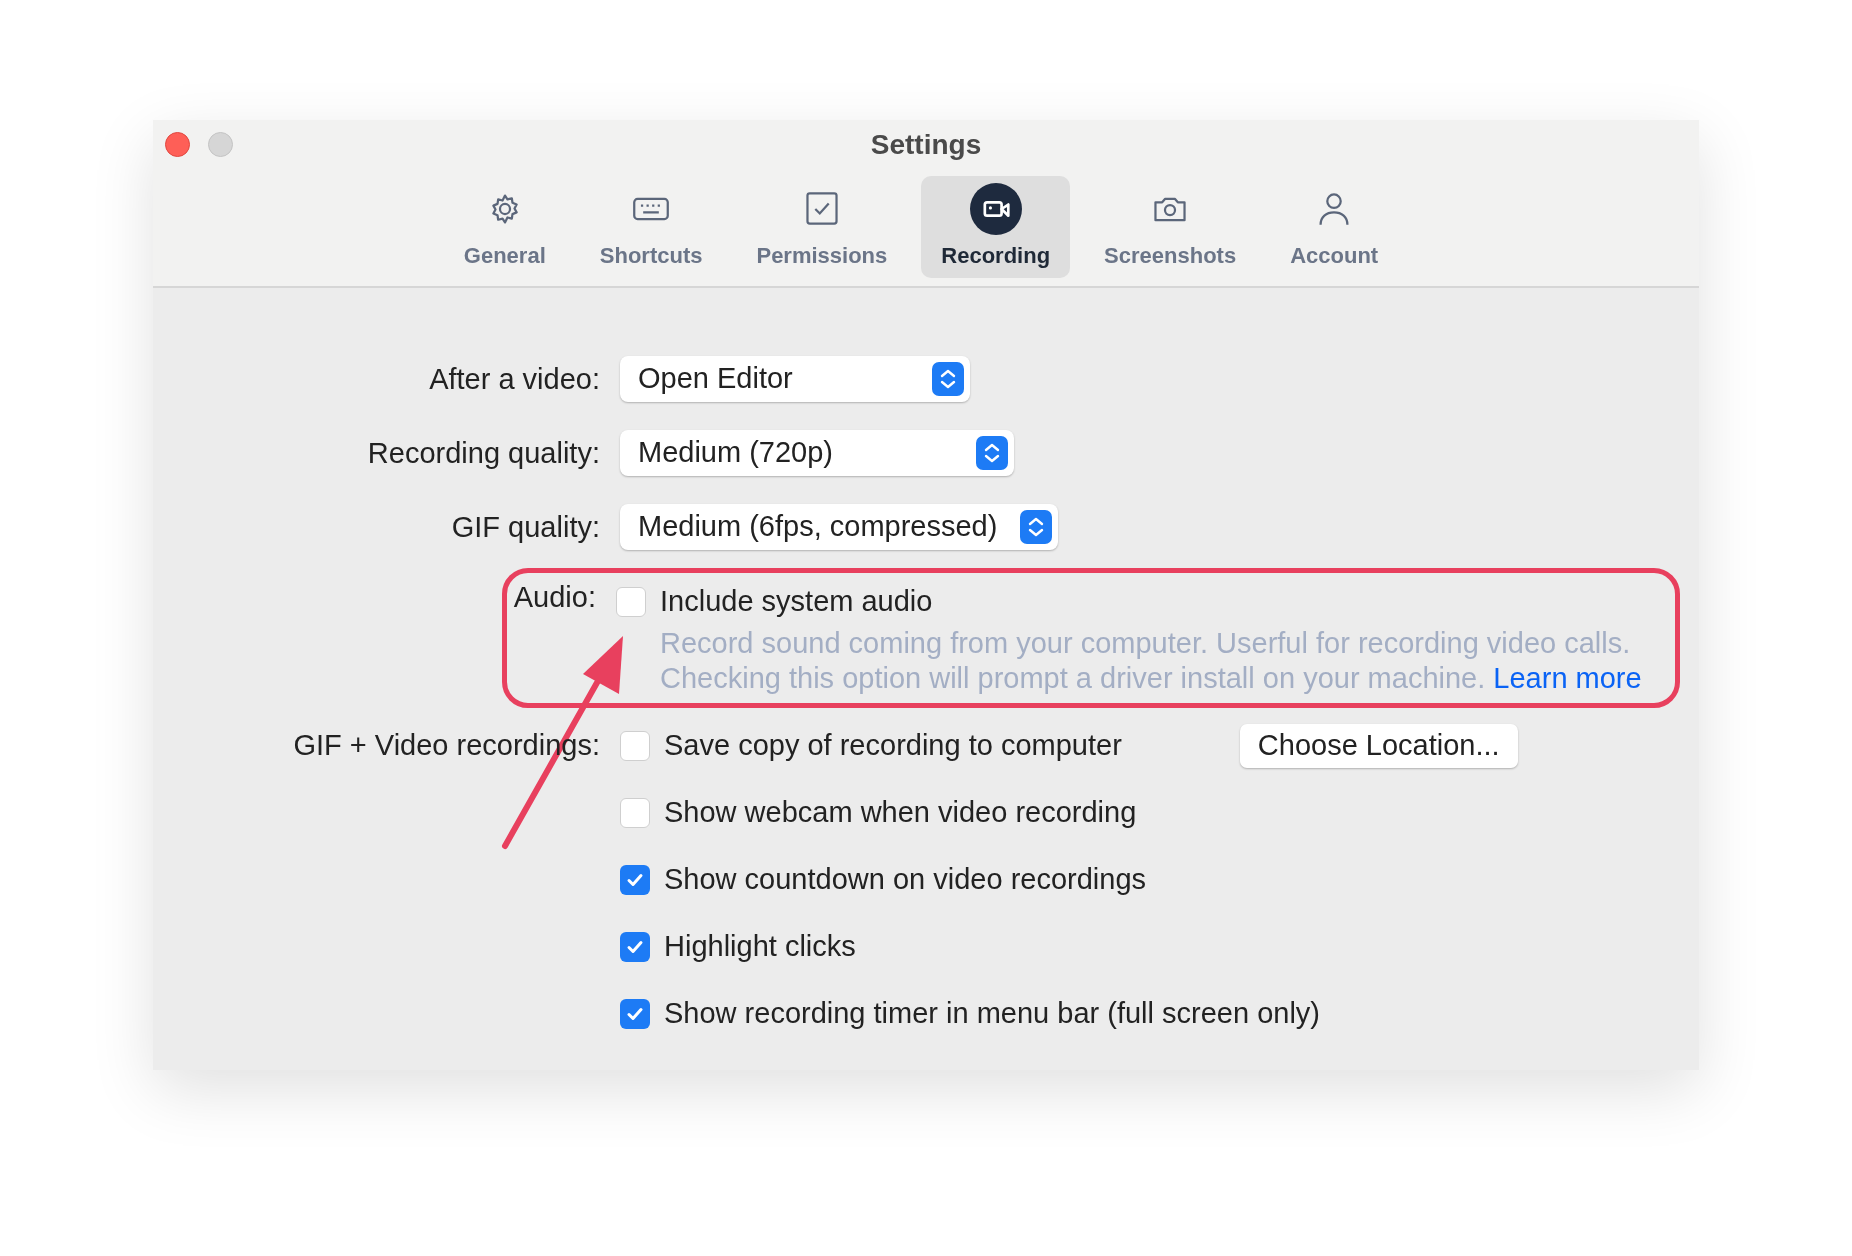  Describe the element at coordinates (504, 227) in the screenshot. I see `tab: General` at that location.